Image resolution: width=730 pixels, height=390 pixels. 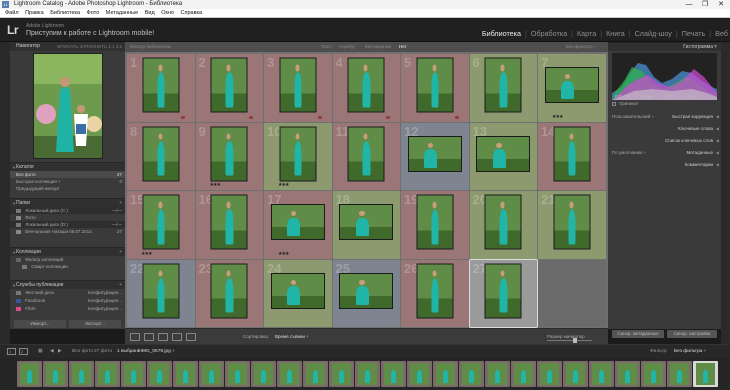 I want to click on grid-cell: 15 ★★★, so click(x=161, y=225).